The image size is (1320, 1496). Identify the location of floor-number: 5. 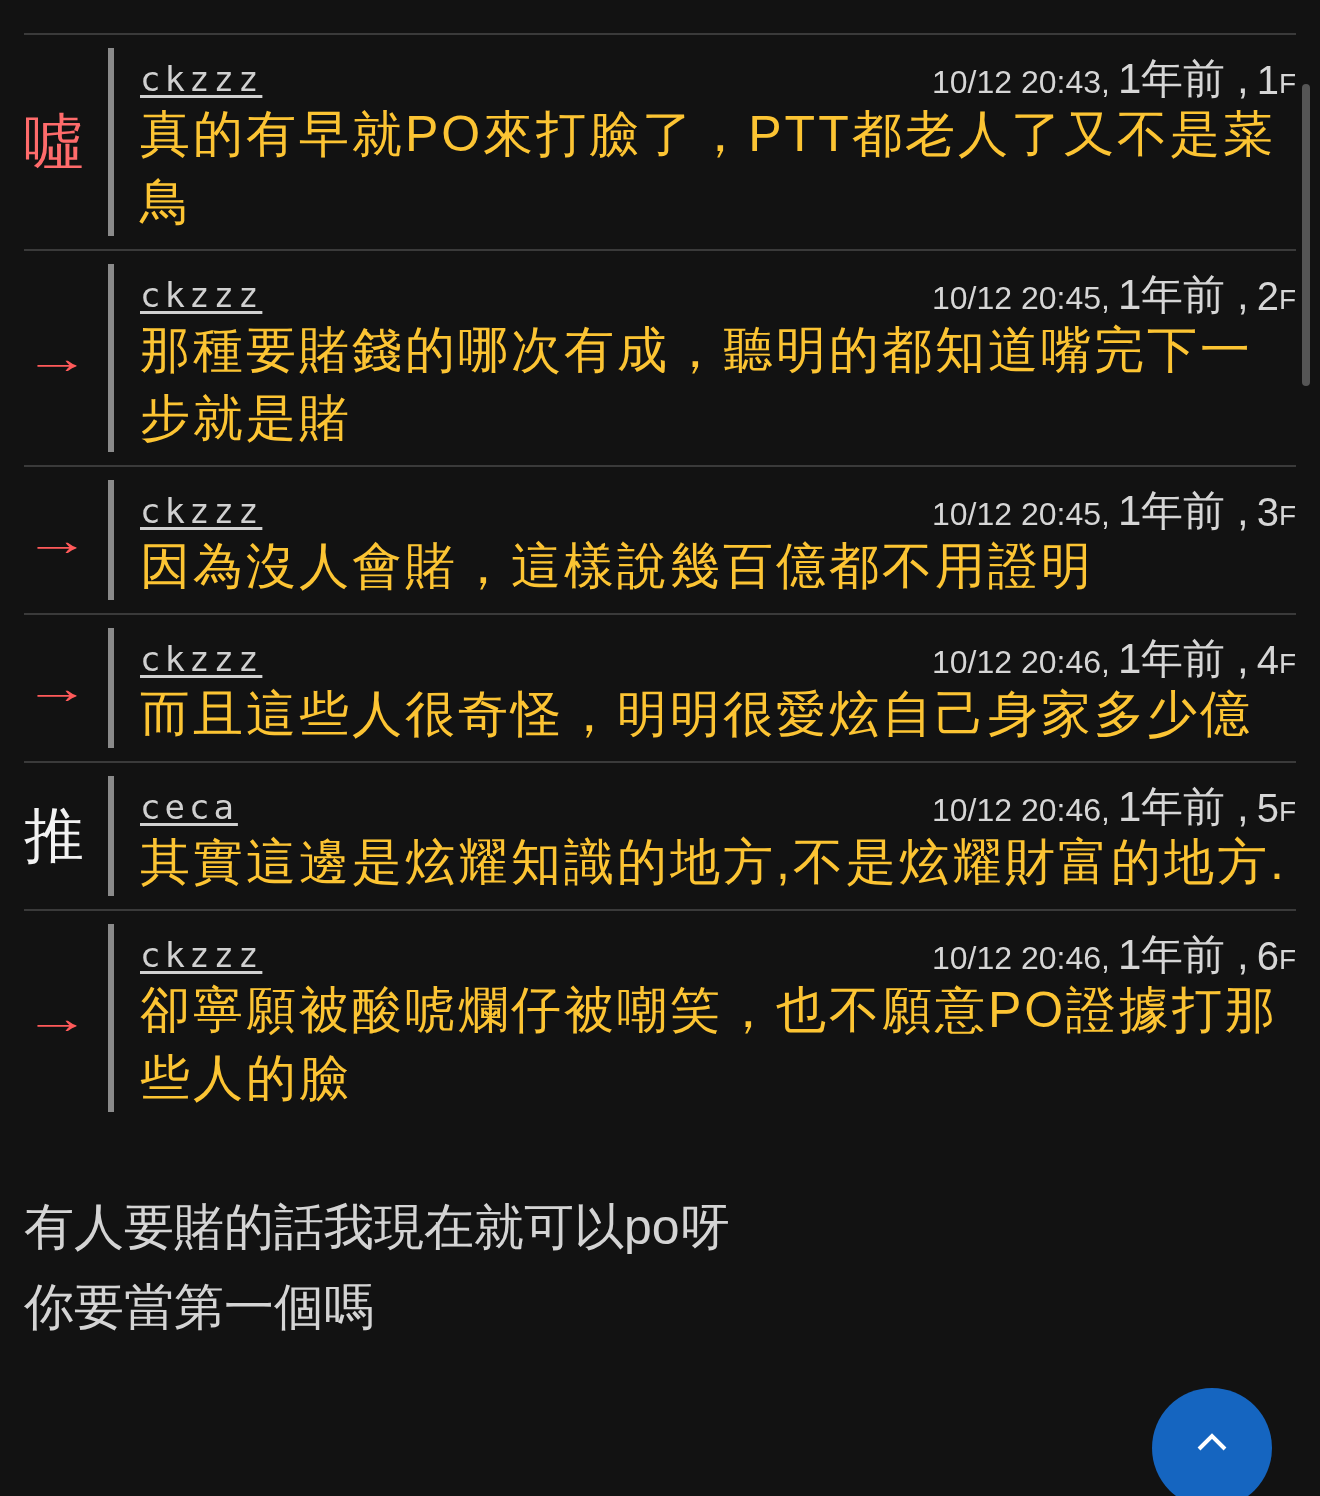
(1267, 808).